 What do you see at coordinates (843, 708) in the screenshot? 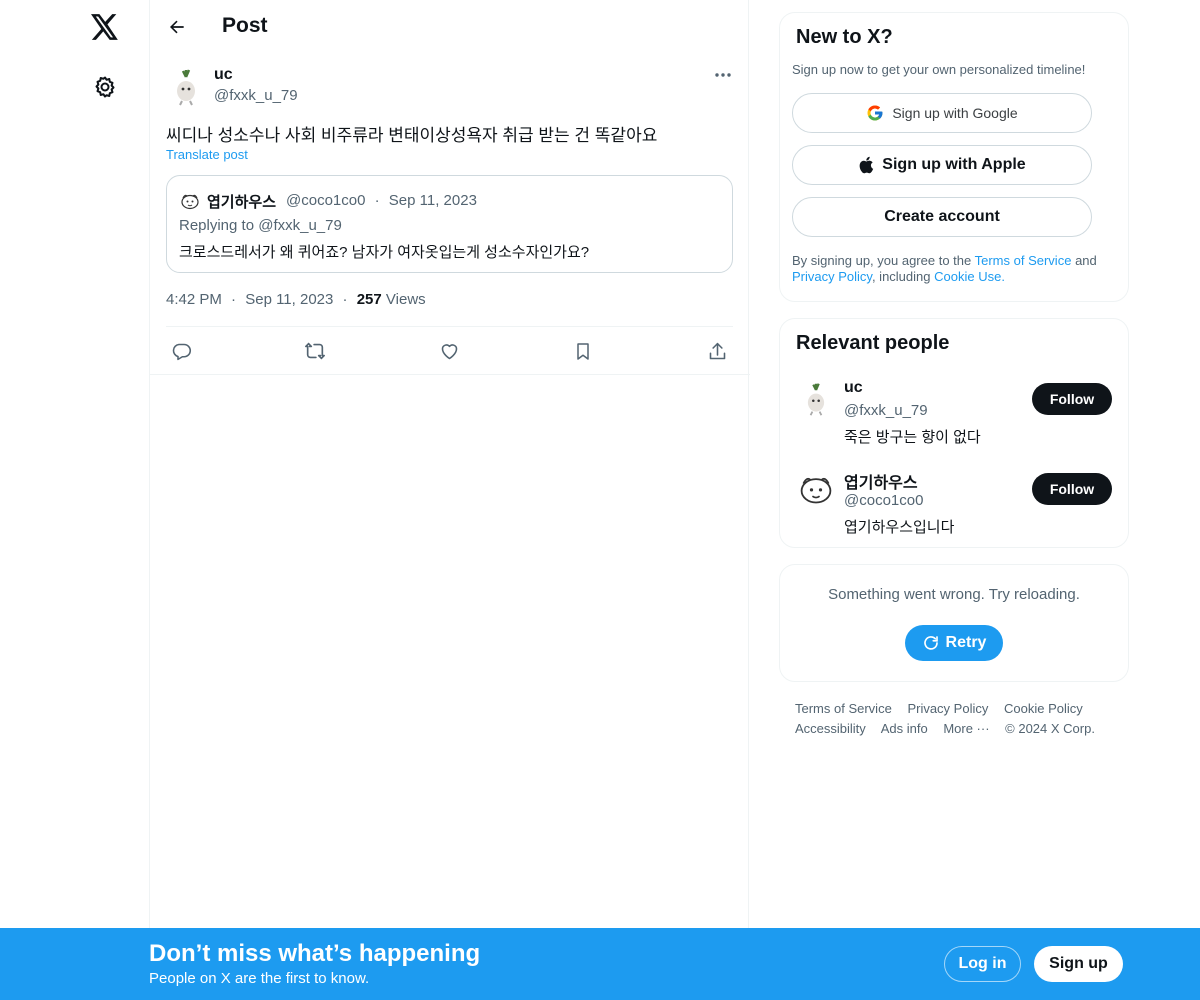
I see `footer-terms-link: Terms of Service` at bounding box center [843, 708].